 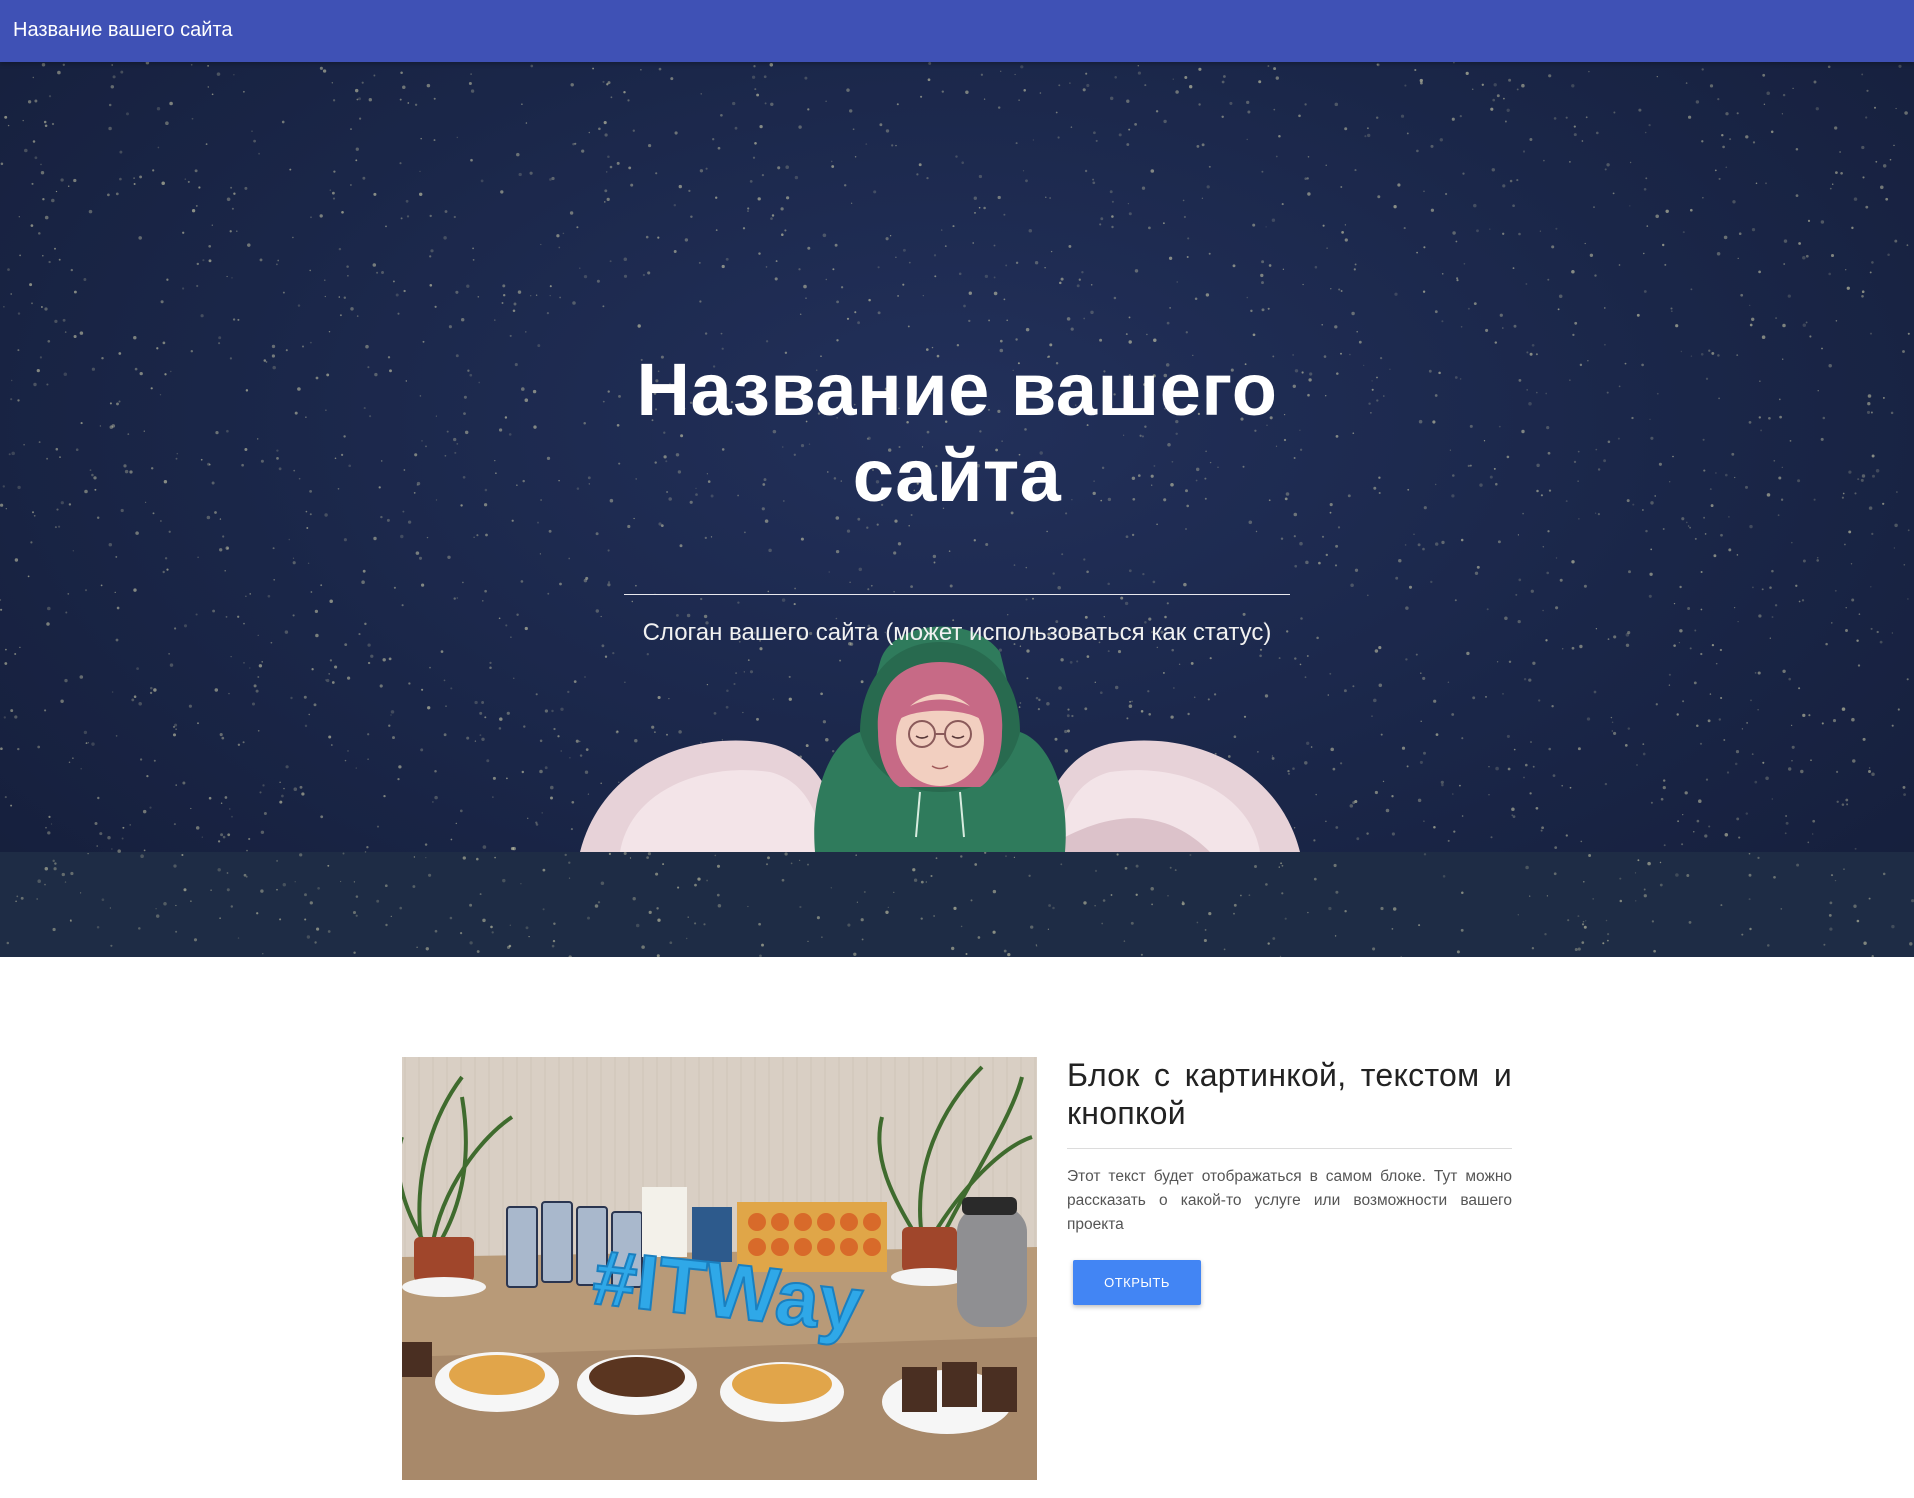 What do you see at coordinates (123, 30) in the screenshot?
I see `site-title-link: Название вашего сайта` at bounding box center [123, 30].